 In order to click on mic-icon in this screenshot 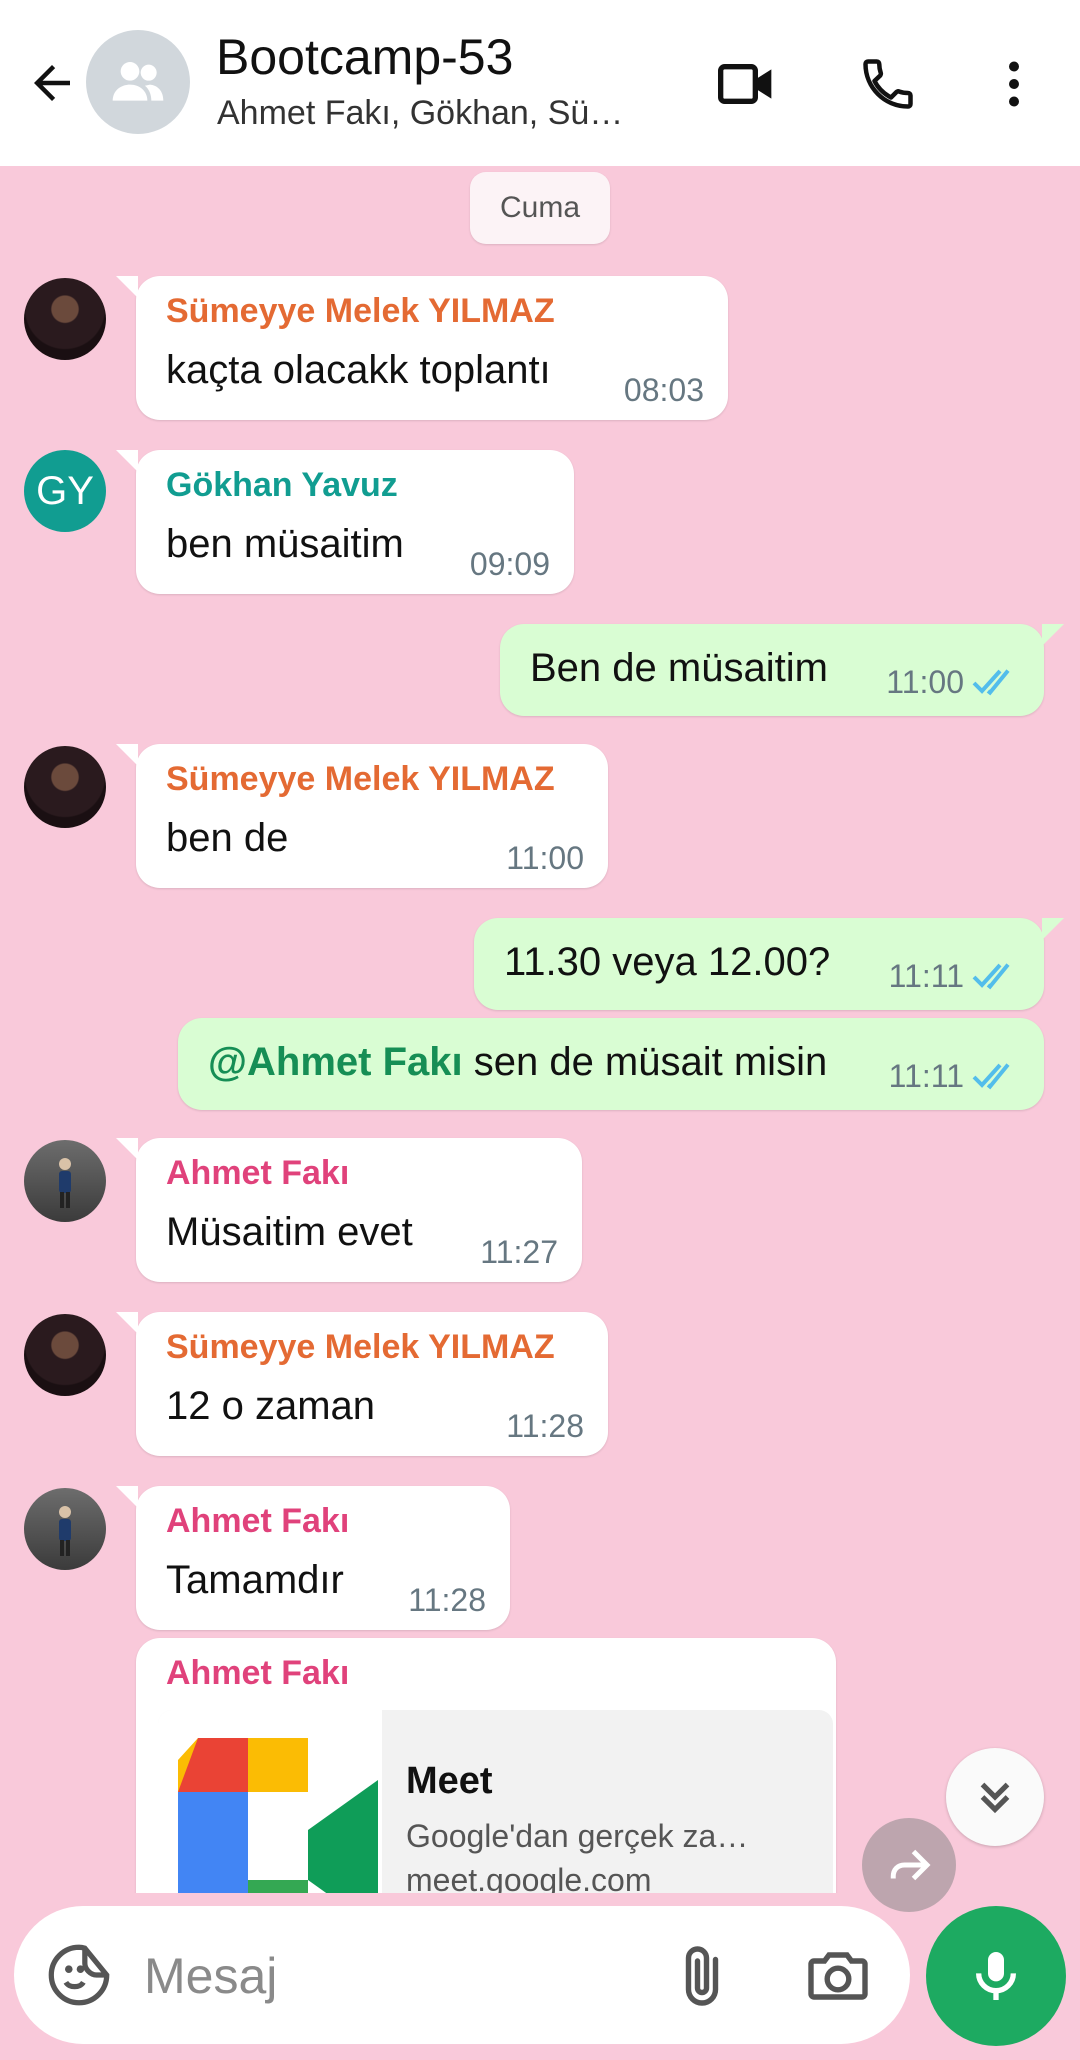, I will do `click(996, 1976)`.